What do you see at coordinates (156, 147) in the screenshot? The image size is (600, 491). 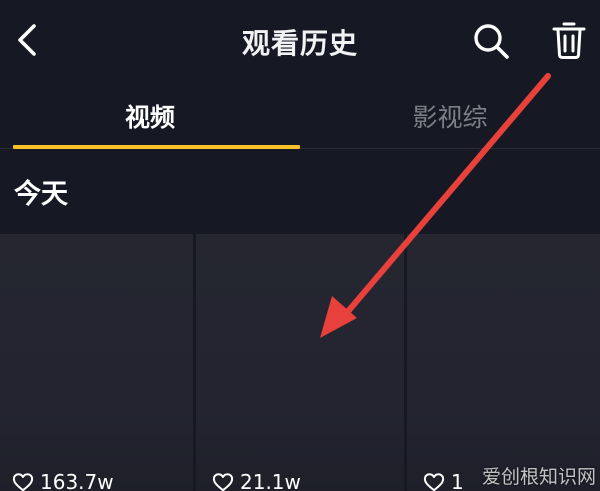 I see `active-tab-indicator` at bounding box center [156, 147].